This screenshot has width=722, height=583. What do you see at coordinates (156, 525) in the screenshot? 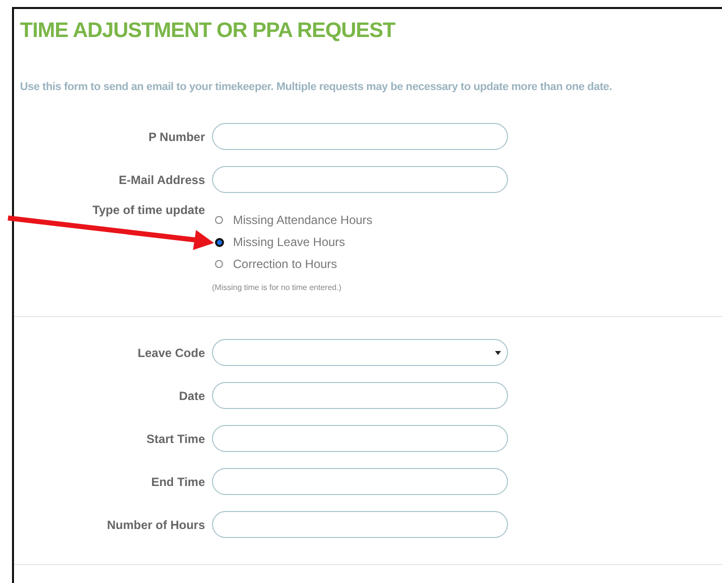
I see `field-label: Number of Hours` at bounding box center [156, 525].